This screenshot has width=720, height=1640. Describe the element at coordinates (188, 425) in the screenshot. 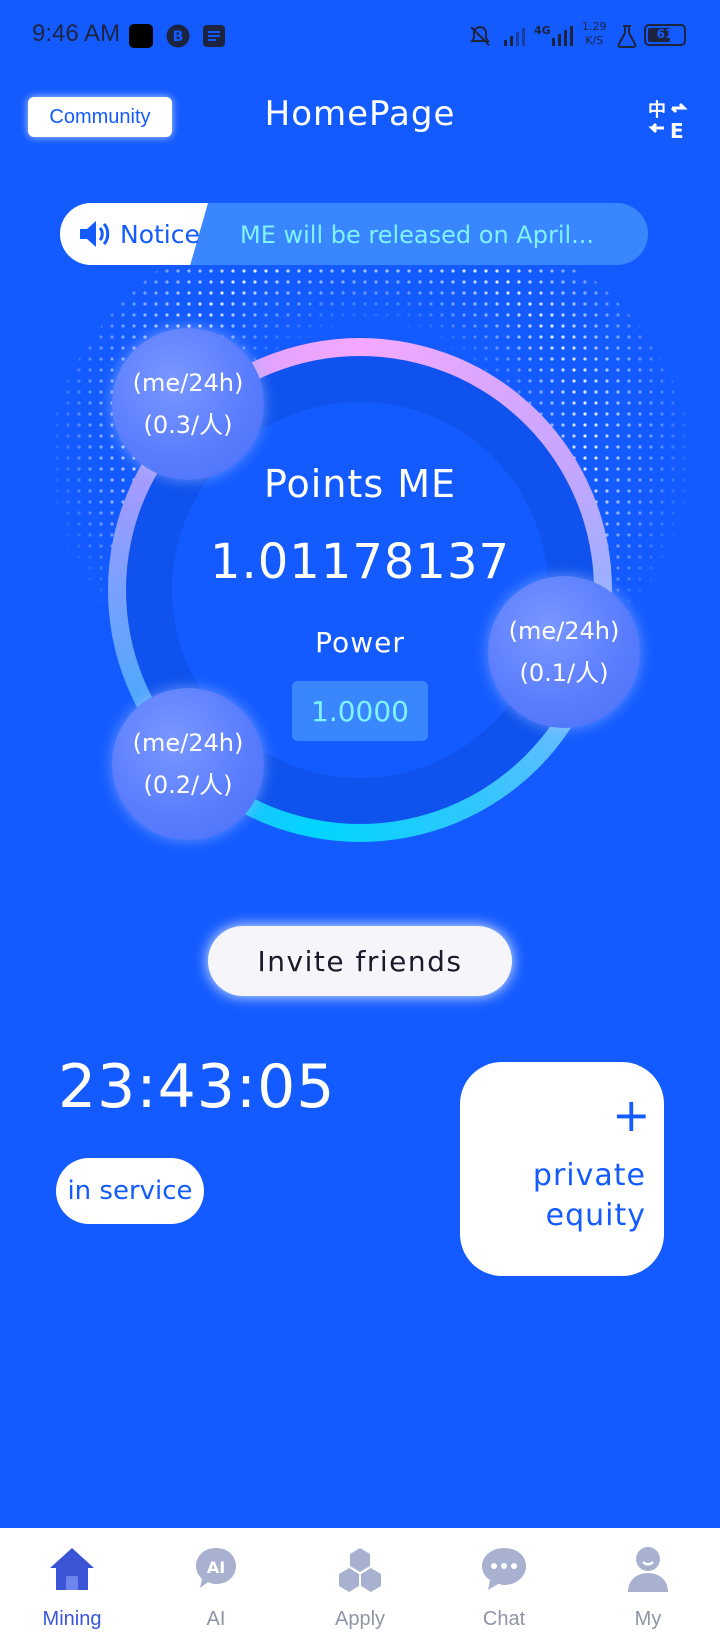

I see `bubble-share: (0.3/人)` at that location.